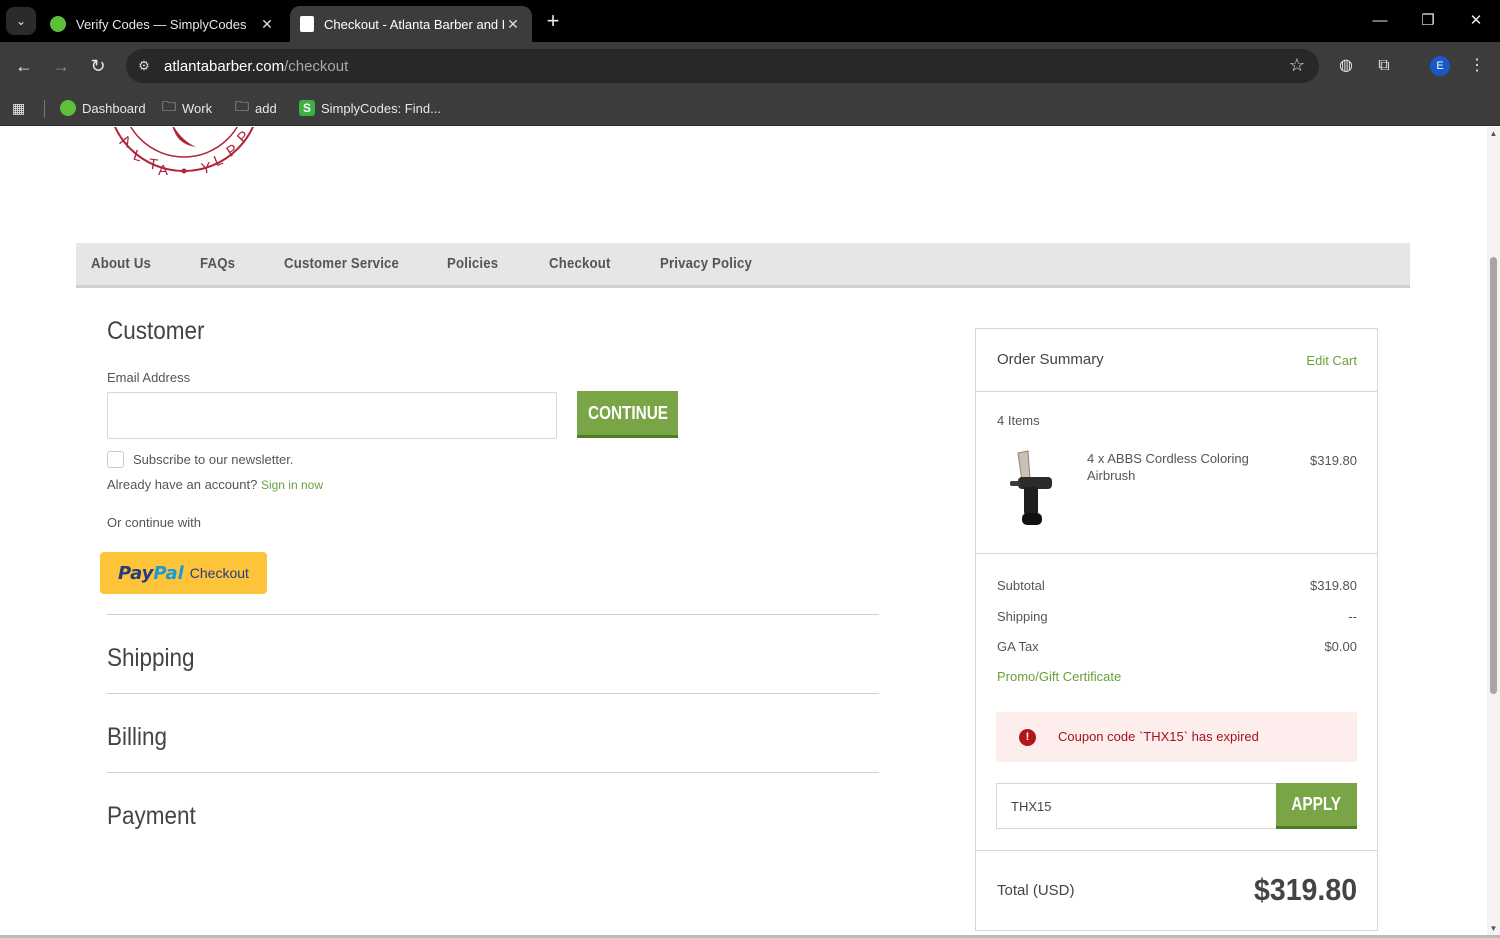 Image resolution: width=1500 pixels, height=938 pixels. What do you see at coordinates (472, 263) in the screenshot?
I see `nav-policies: Policies` at bounding box center [472, 263].